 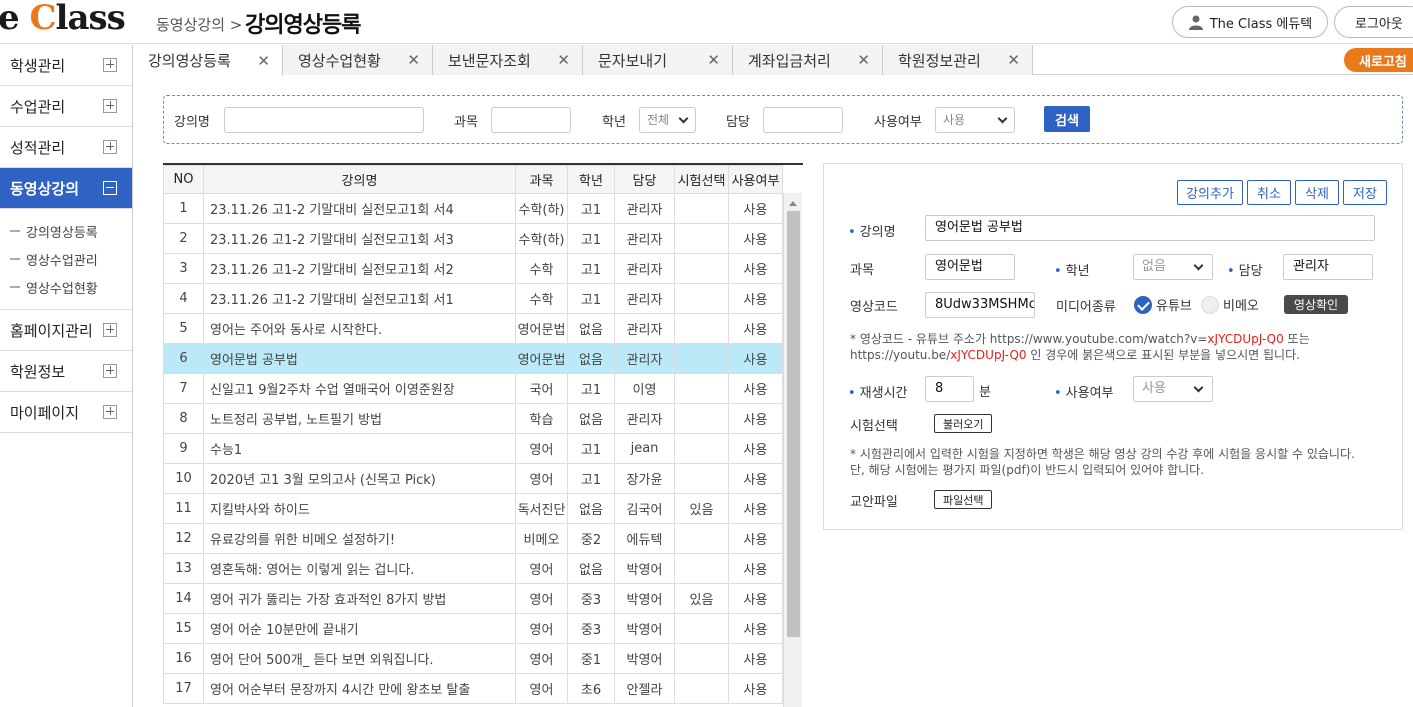 I want to click on table-row: 4 23.11.26 고1-2 기말대비 실전모고1회 서1 수학 고1 관리자 사용, so click(x=473, y=298).